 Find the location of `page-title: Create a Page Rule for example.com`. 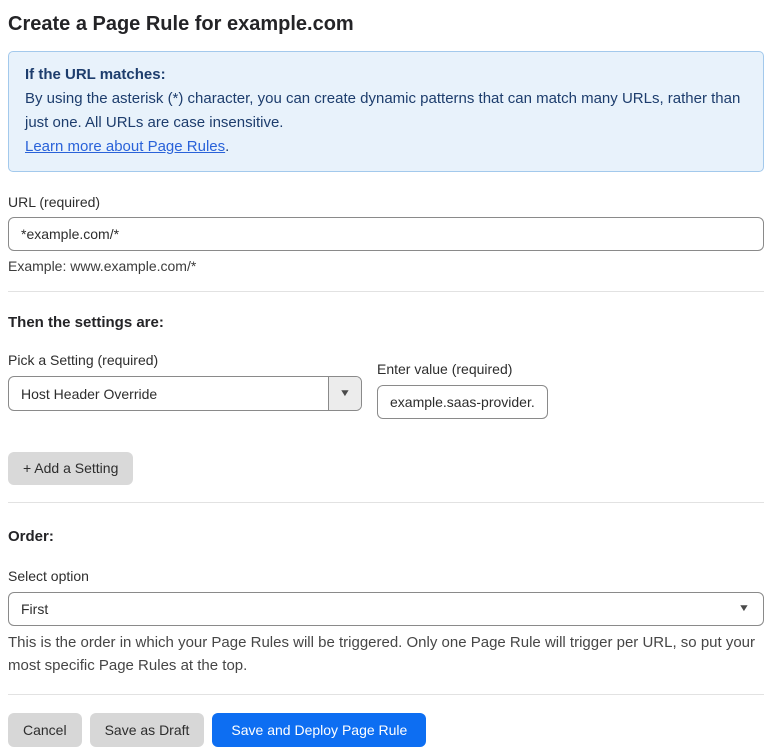

page-title: Create a Page Rule for example.com is located at coordinates (181, 24).